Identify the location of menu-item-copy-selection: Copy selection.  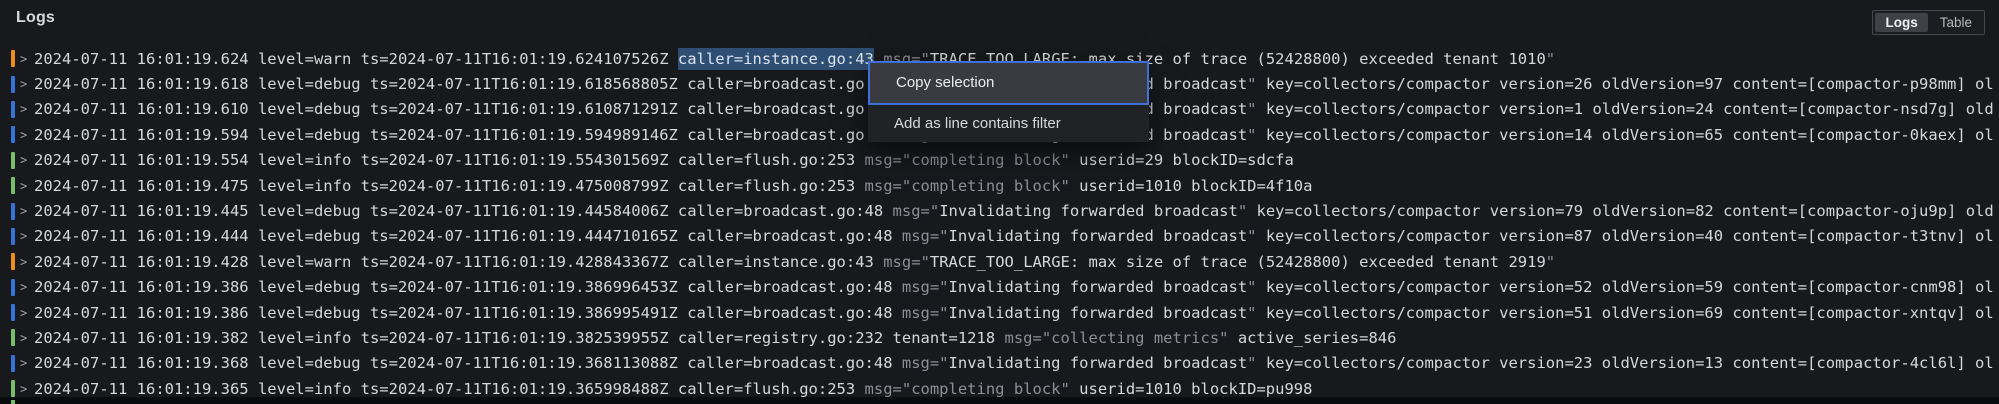
(1008, 83).